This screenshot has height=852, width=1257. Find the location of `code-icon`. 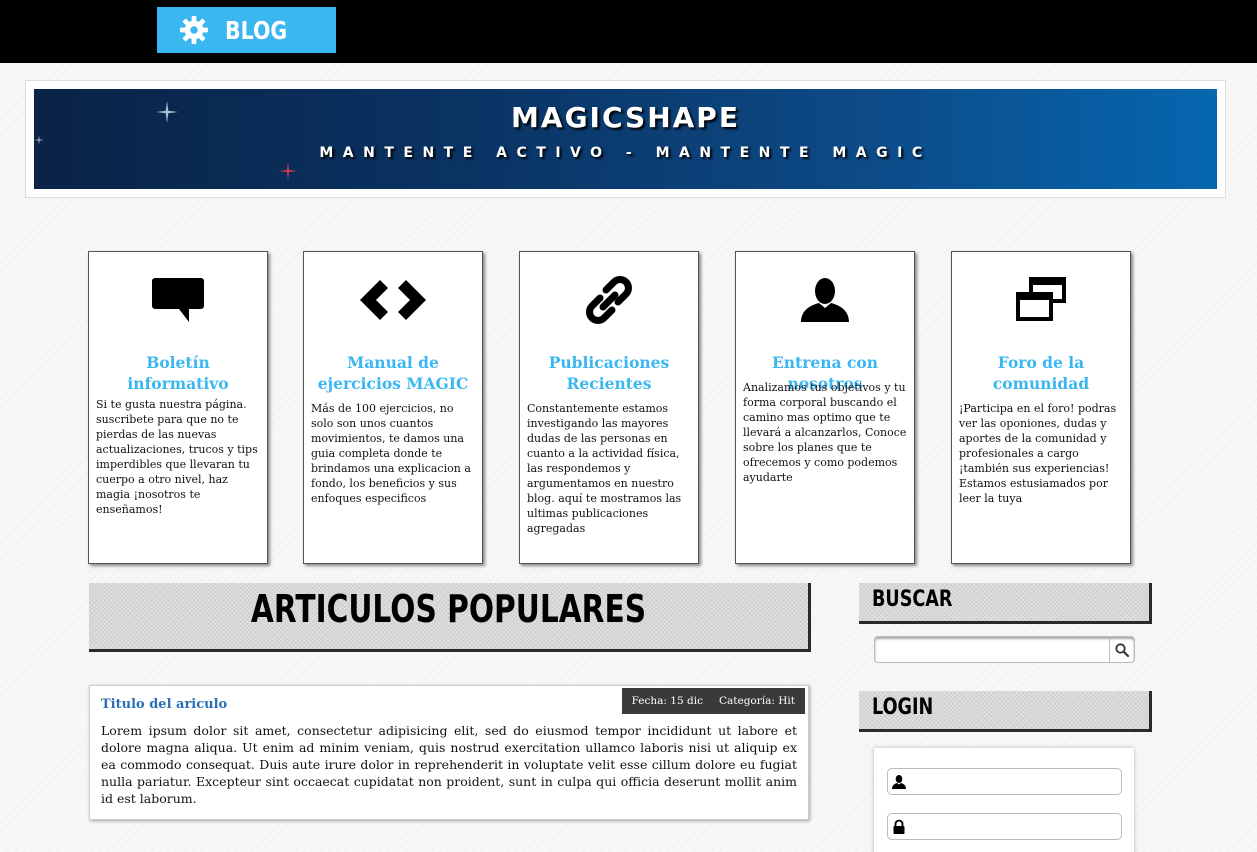

code-icon is located at coordinates (393, 300).